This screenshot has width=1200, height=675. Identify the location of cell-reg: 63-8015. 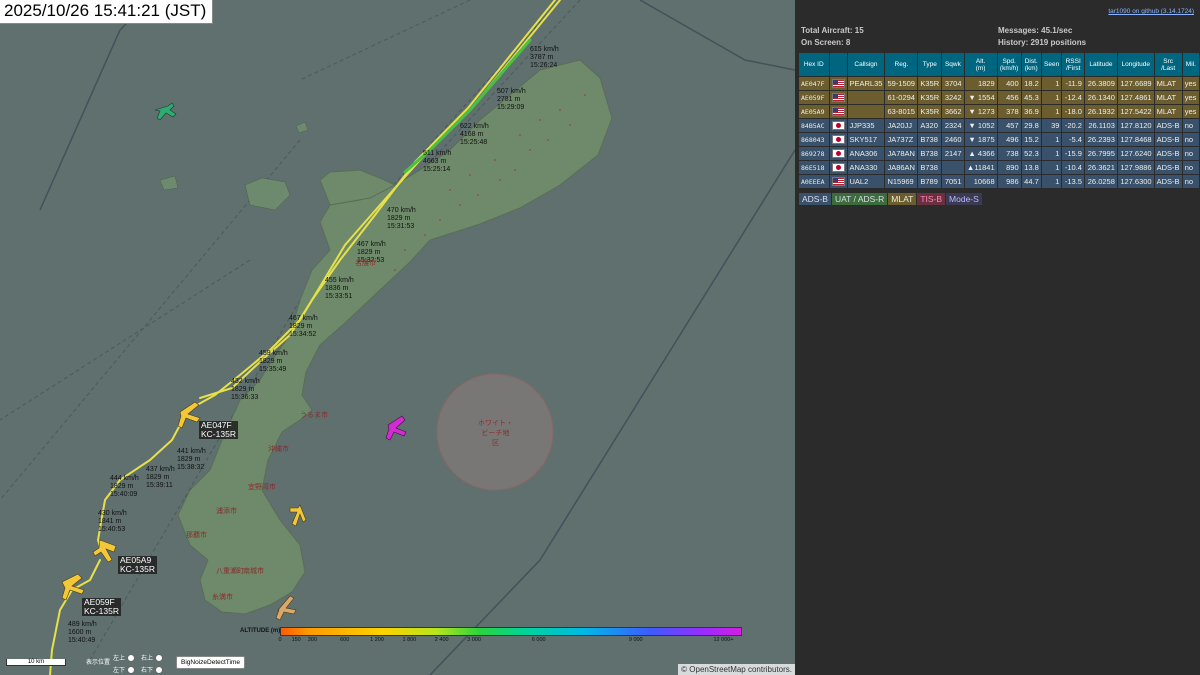
(901, 111).